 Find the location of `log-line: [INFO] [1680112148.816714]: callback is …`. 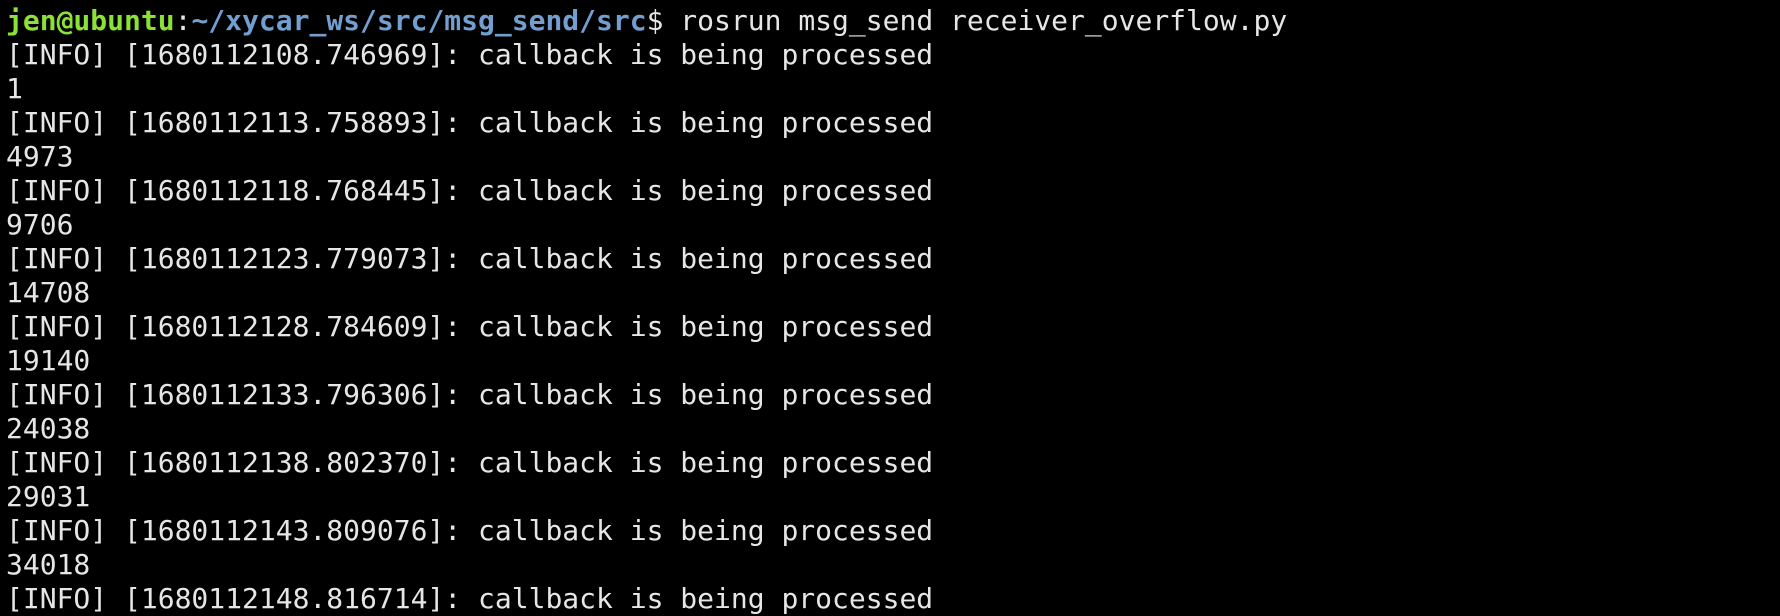

log-line: [INFO] [1680112148.816714]: callback is … is located at coordinates (470, 598).